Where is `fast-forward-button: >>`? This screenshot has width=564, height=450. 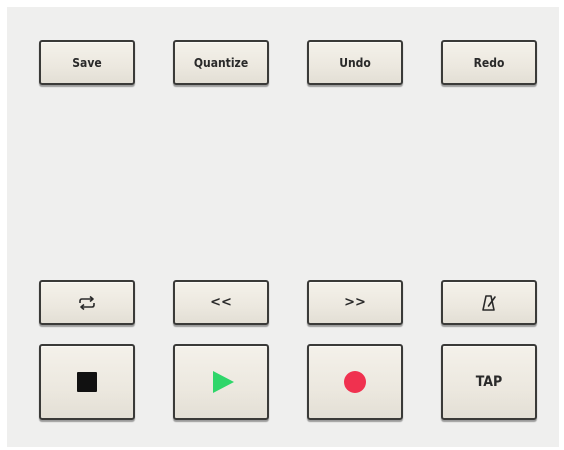 fast-forward-button: >> is located at coordinates (355, 302).